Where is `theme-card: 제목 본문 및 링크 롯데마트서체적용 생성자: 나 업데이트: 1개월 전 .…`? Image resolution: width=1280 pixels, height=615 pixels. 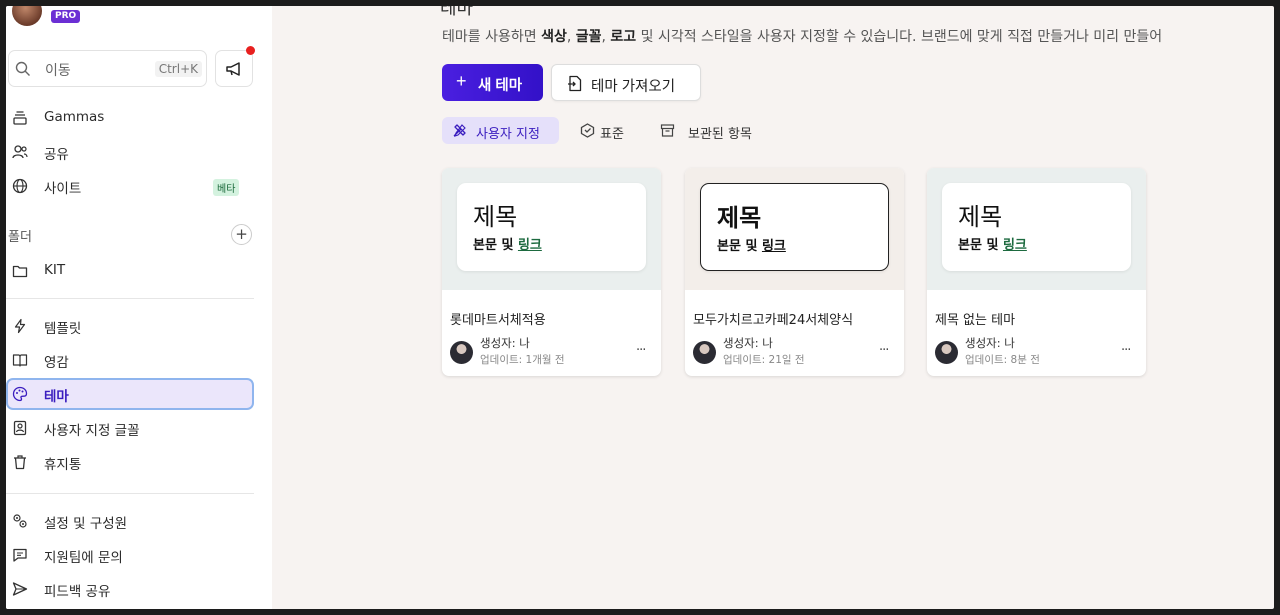
theme-card: 제목 본문 및 링크 롯데마트서체적용 생성자: 나 업데이트: 1개월 전 .… is located at coordinates (551, 272).